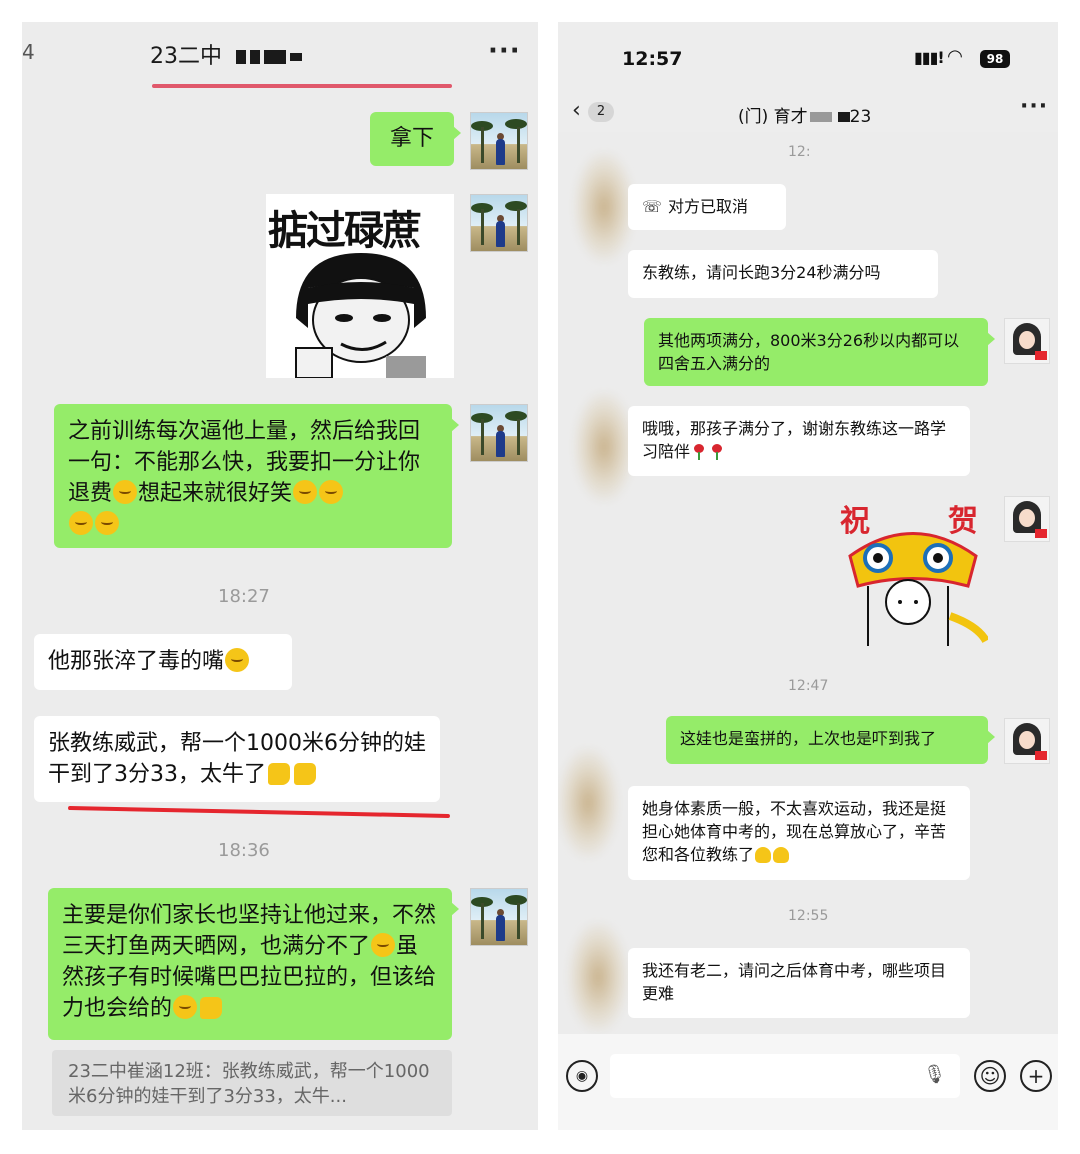 The width and height of the screenshot is (1080, 1154). Describe the element at coordinates (955, 56) in the screenshot. I see `wifi-icon: ◠` at that location.